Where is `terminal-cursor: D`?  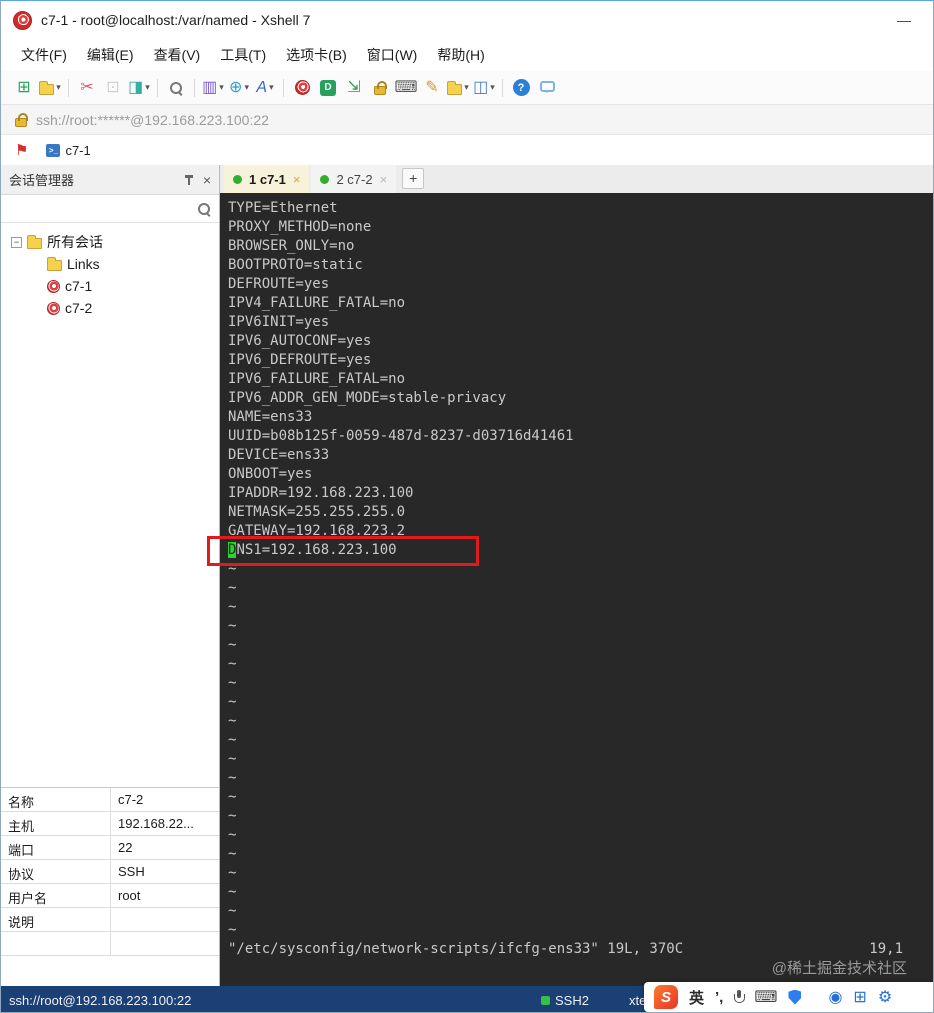 terminal-cursor: D is located at coordinates (232, 550).